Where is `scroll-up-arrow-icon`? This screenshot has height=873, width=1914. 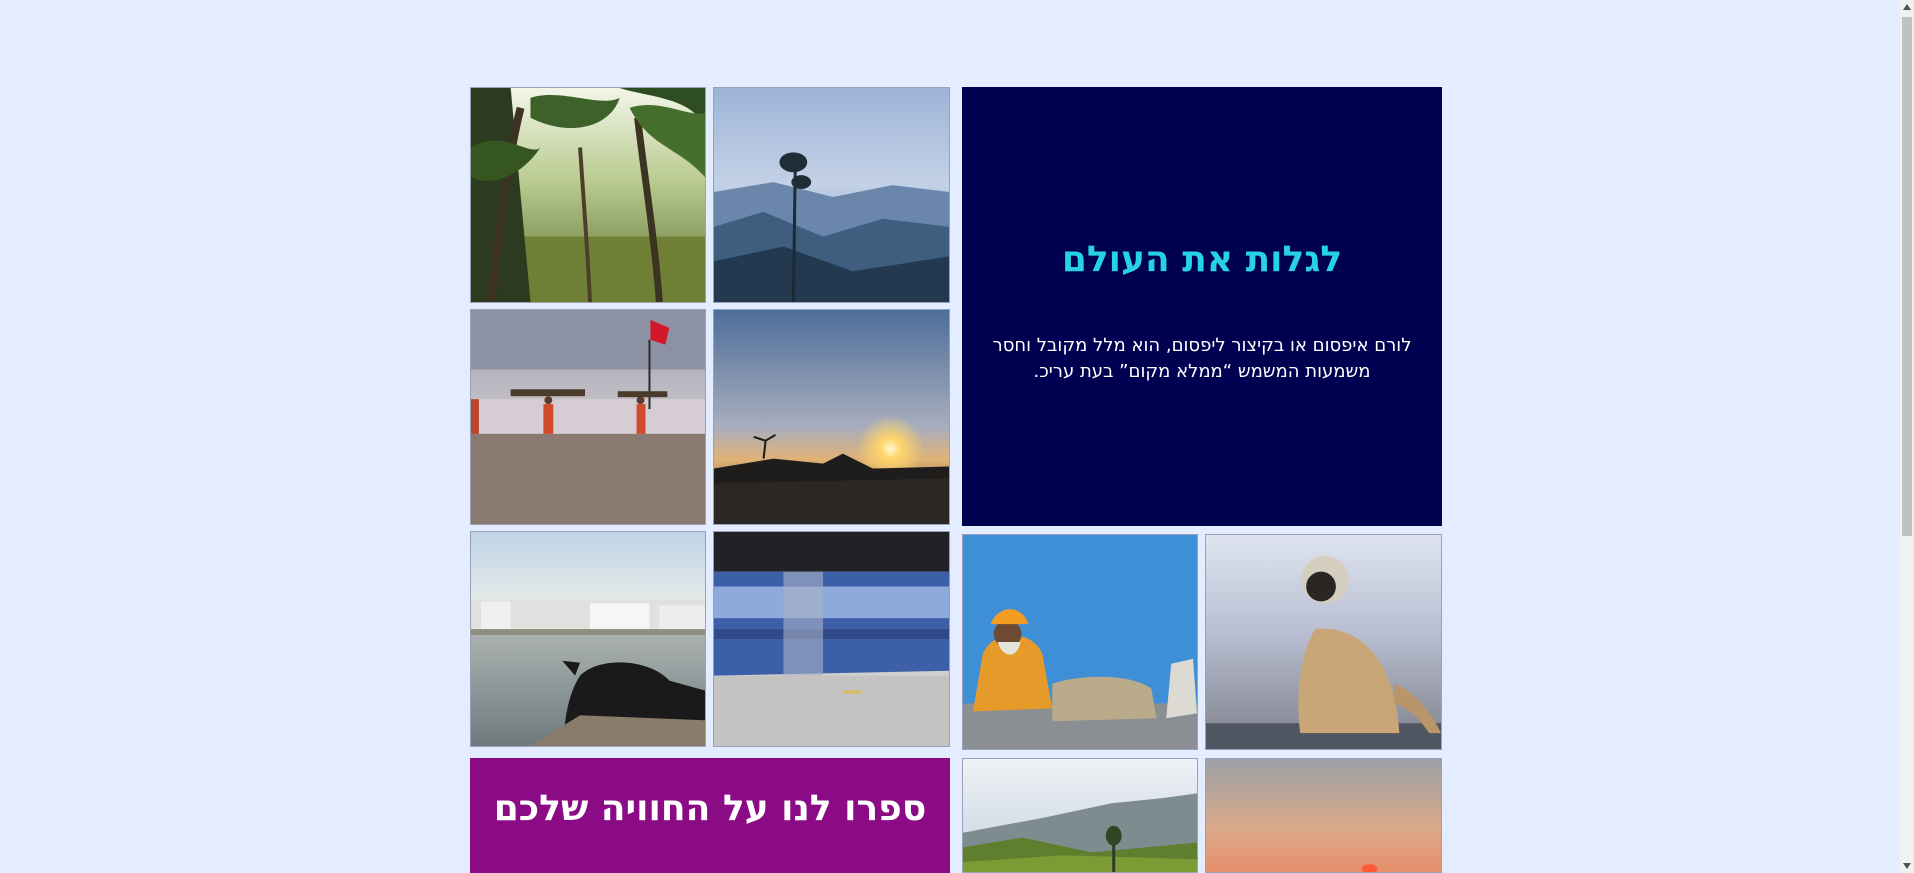
scroll-up-arrow-icon is located at coordinates (1907, 7).